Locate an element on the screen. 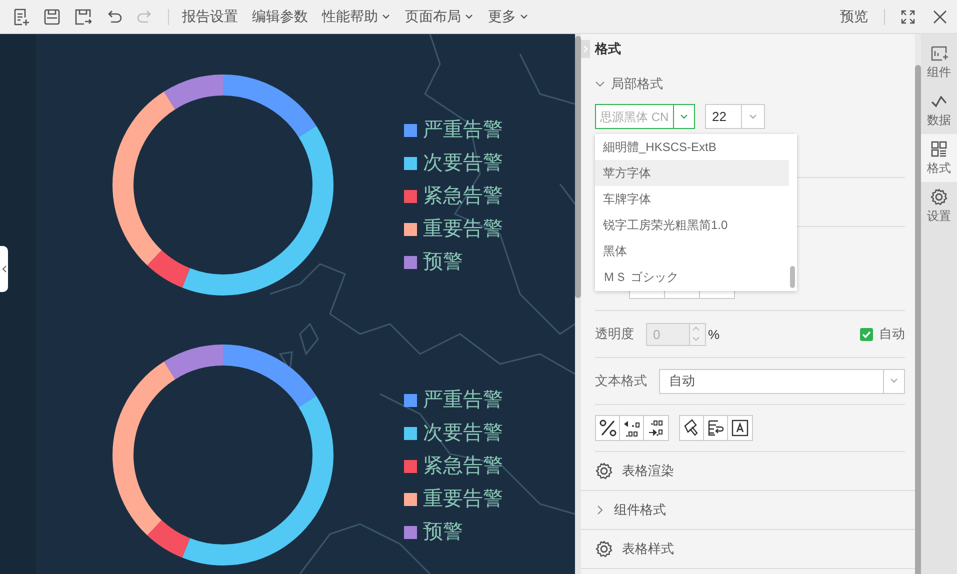 Image resolution: width=957 pixels, height=574 pixels. wrap-text-icon is located at coordinates (716, 428).